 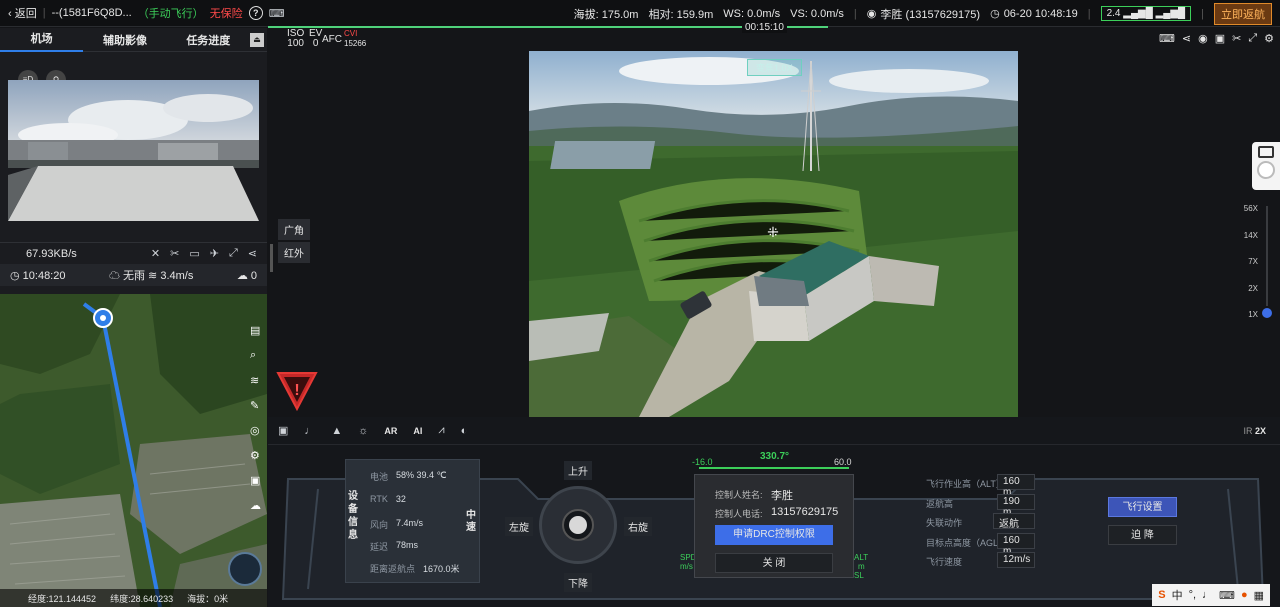 I want to click on setting-value-alt: 160 m, so click(x=1016, y=486).